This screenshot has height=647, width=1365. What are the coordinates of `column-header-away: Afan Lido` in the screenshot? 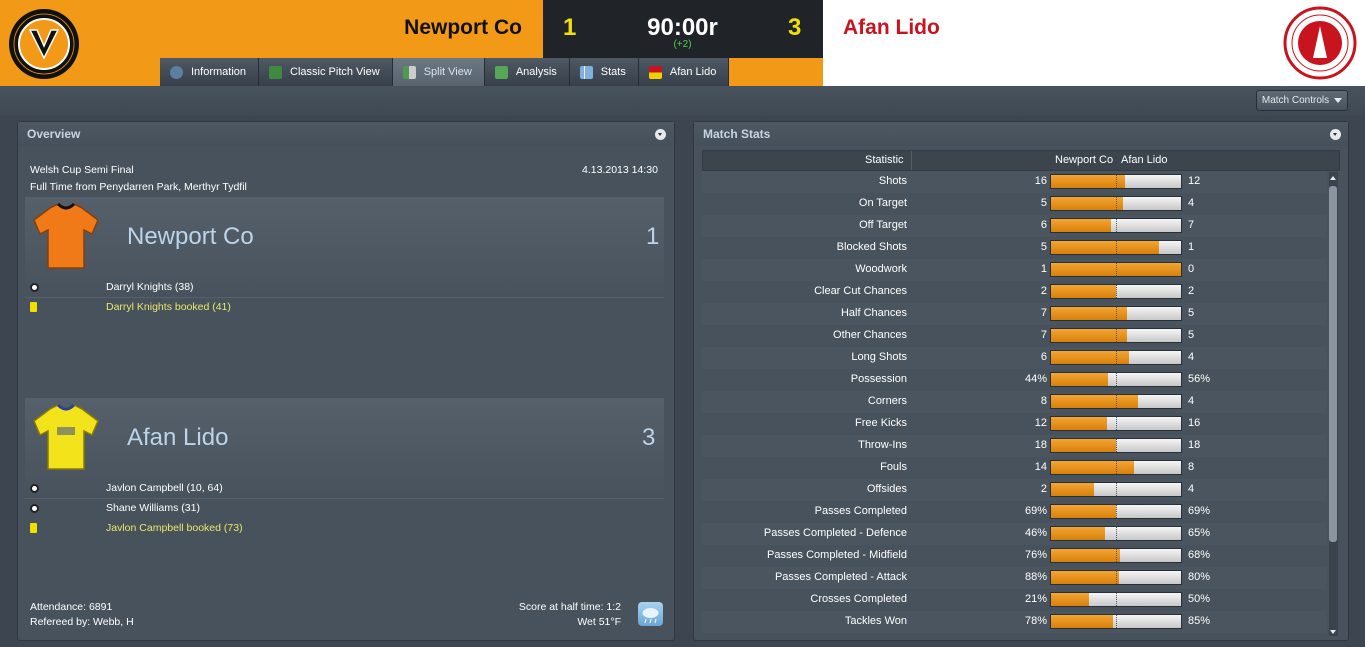 It's located at (1144, 160).